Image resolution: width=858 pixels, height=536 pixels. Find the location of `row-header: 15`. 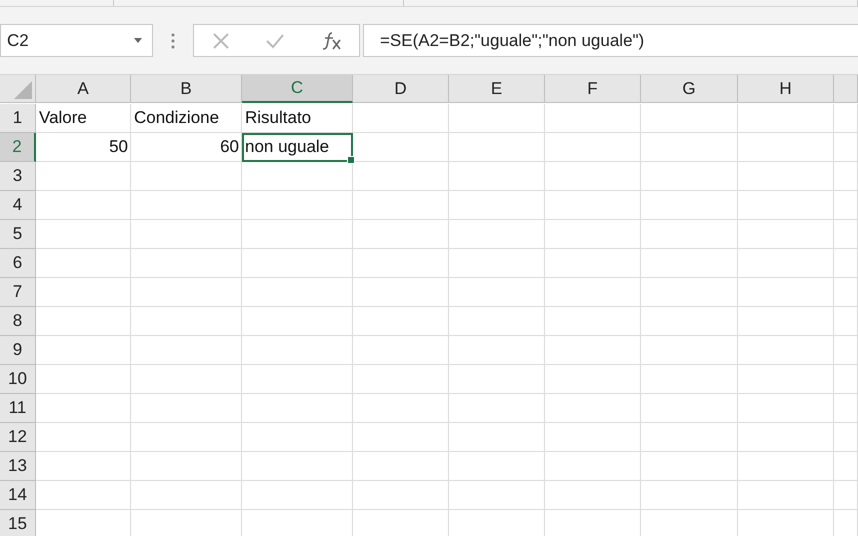

row-header: 15 is located at coordinates (18, 523).